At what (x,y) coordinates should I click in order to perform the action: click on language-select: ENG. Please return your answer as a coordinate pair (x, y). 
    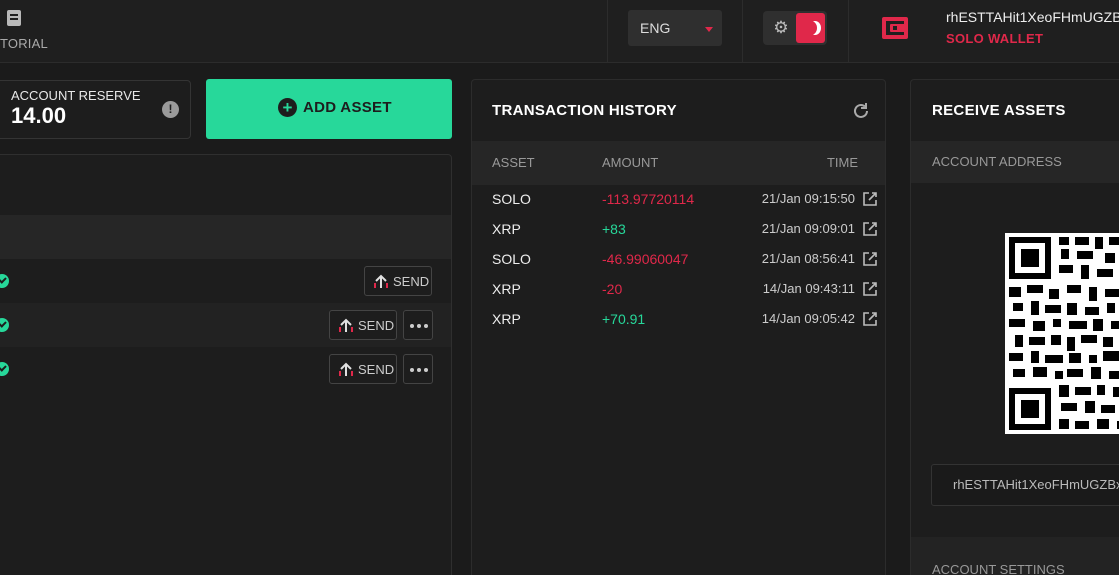
    Looking at the image, I should click on (675, 28).